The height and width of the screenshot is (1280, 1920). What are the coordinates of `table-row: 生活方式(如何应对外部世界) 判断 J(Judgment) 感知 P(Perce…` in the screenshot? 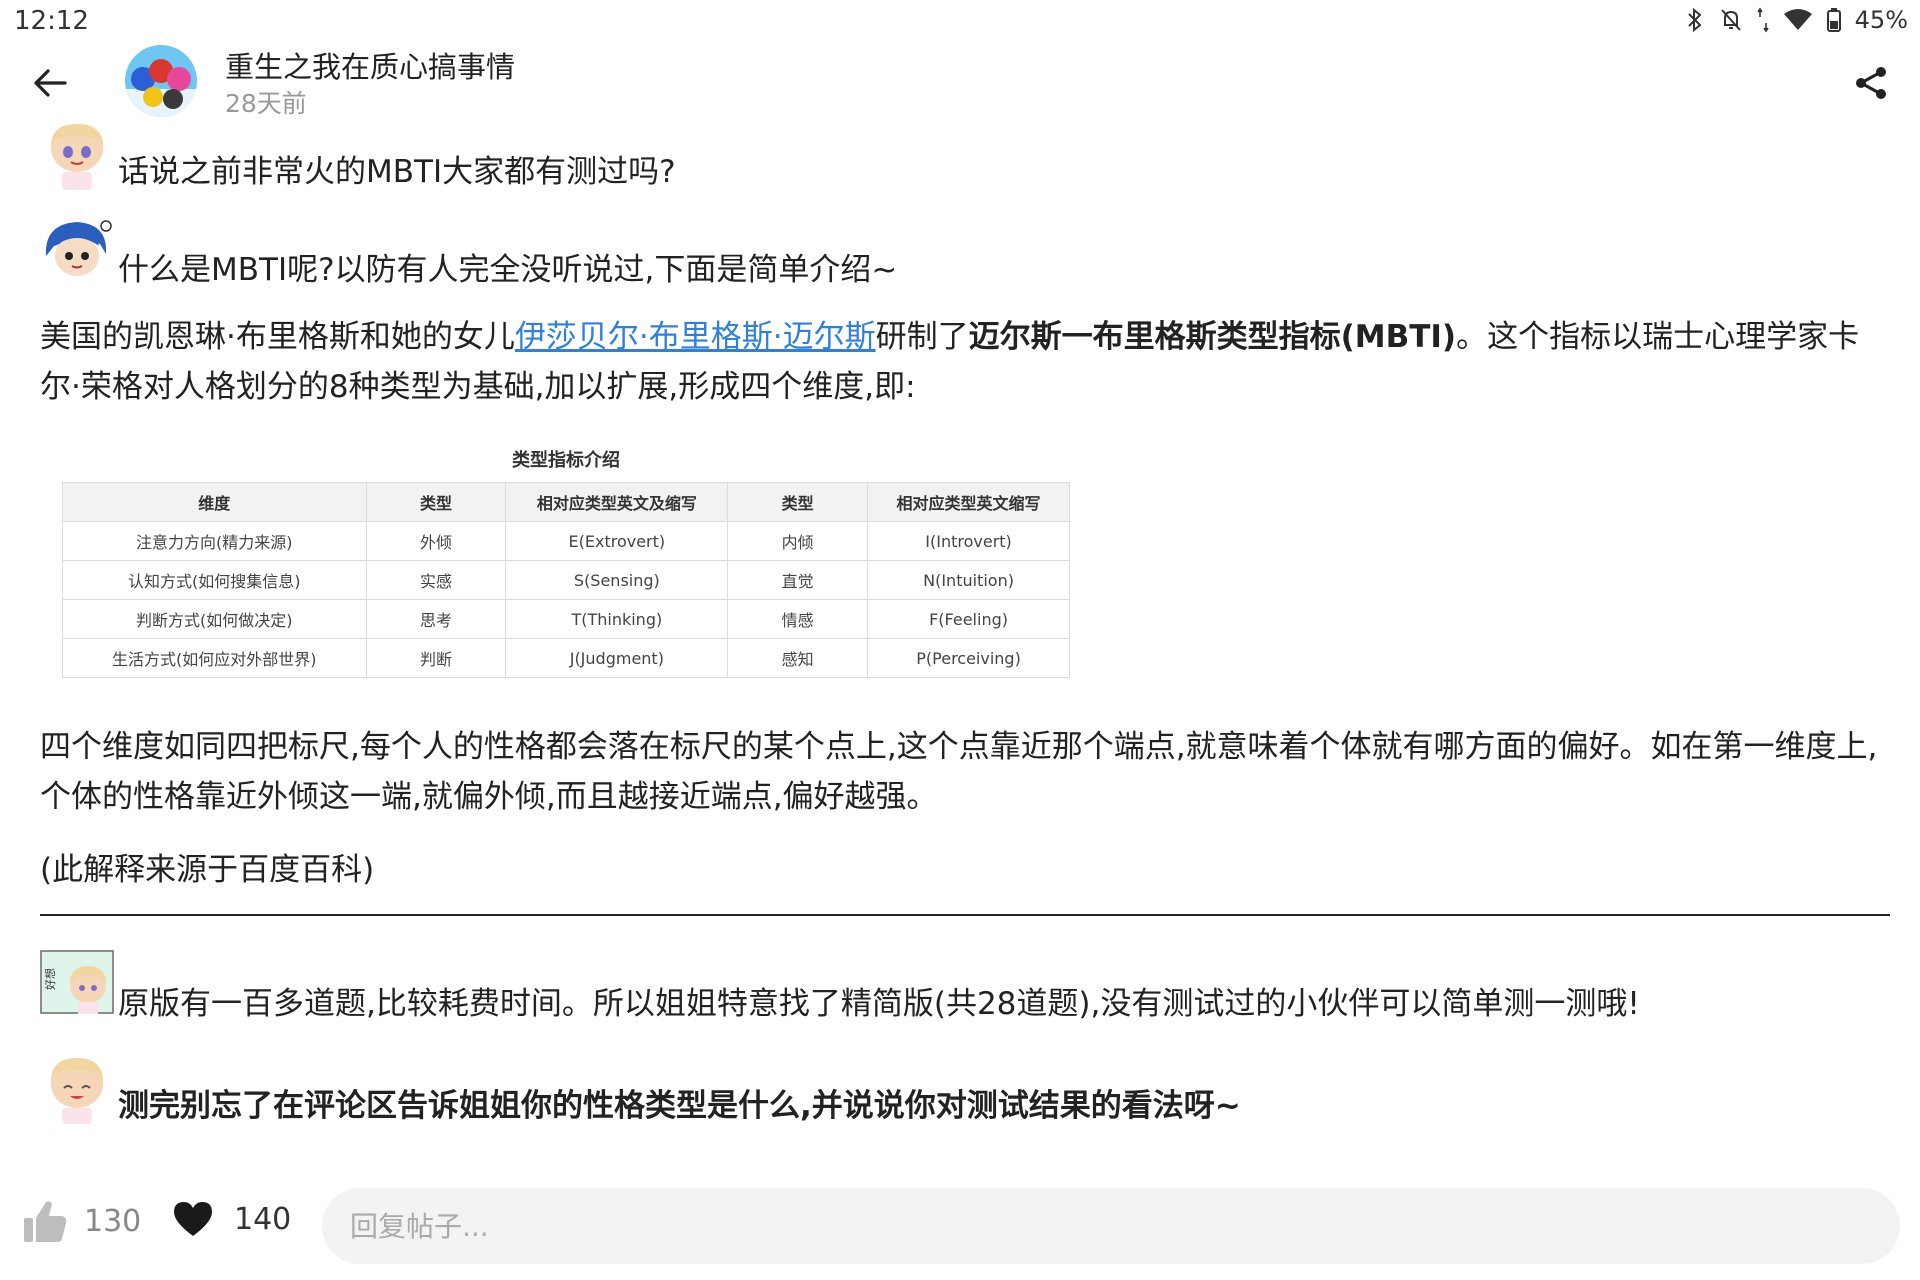 It's located at (566, 658).